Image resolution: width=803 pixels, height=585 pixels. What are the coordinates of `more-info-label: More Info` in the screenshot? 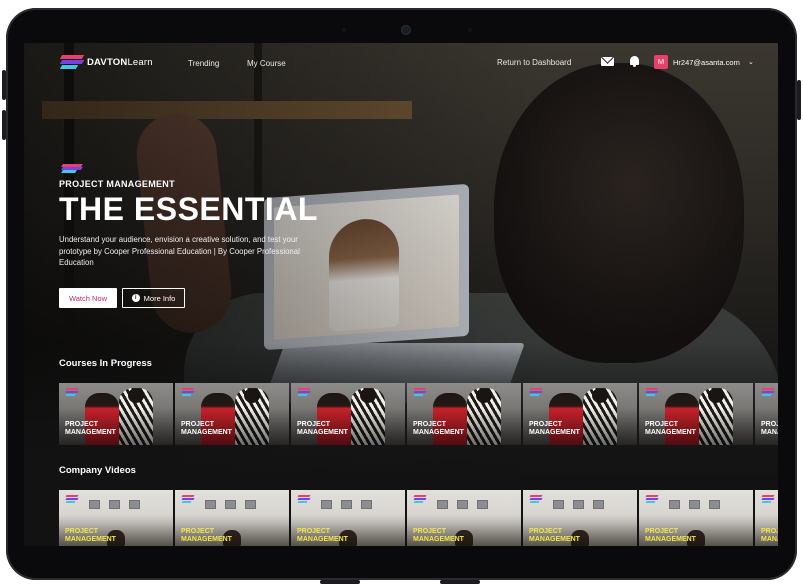 It's located at (159, 298).